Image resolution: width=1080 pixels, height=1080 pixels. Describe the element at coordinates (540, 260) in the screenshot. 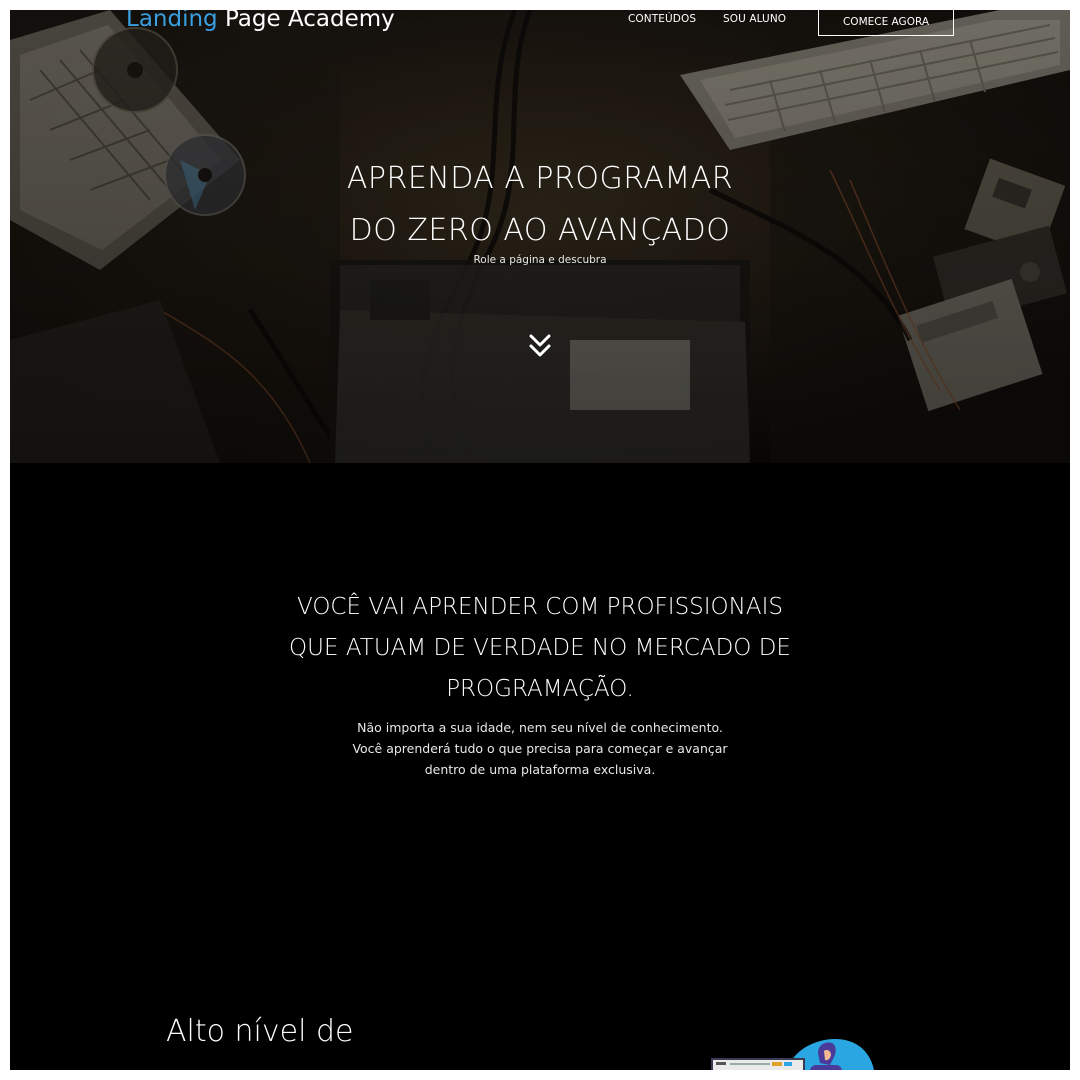

I see `hero-subtitle: Role a página e descubra` at that location.